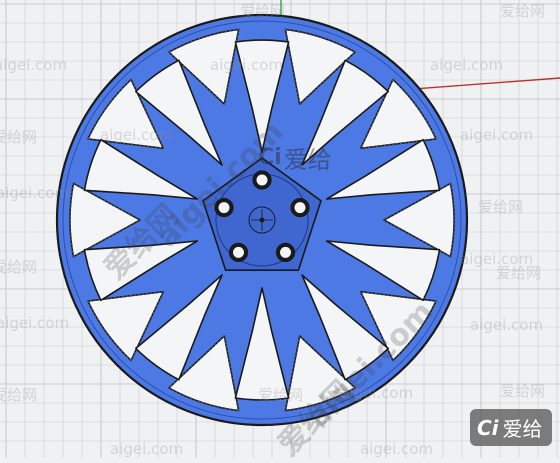 The height and width of the screenshot is (463, 560). Describe the element at coordinates (488, 427) in the screenshot. I see `ci-logo-icon: Ci` at that location.